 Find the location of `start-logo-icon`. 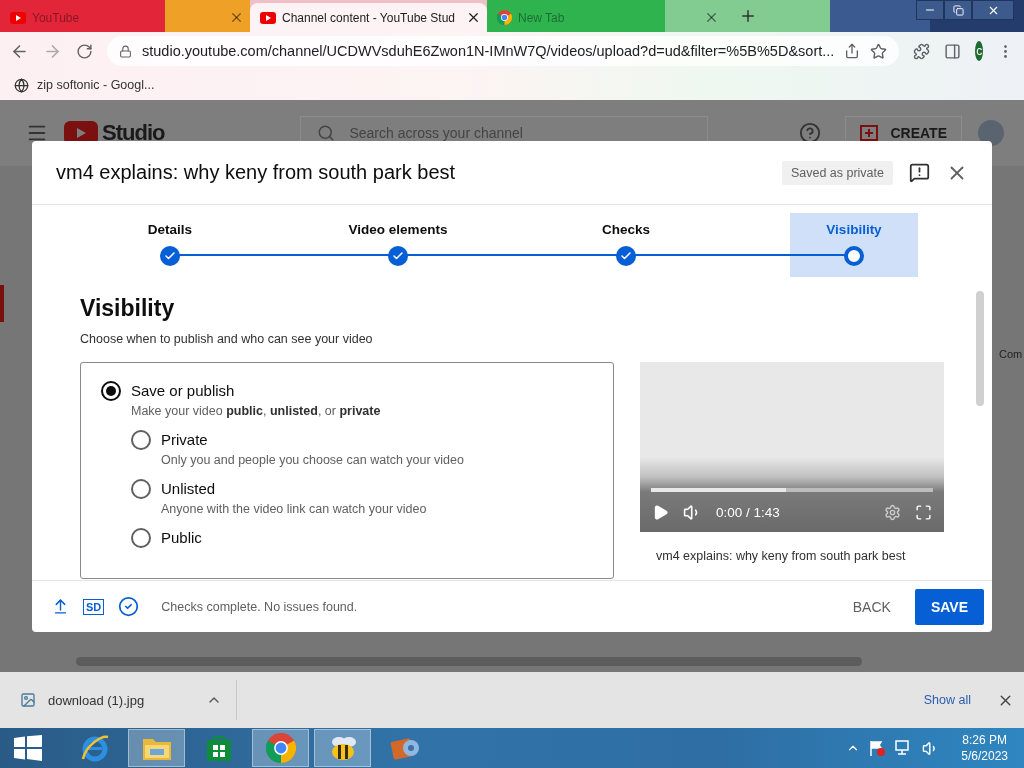

start-logo-icon is located at coordinates (28, 748).